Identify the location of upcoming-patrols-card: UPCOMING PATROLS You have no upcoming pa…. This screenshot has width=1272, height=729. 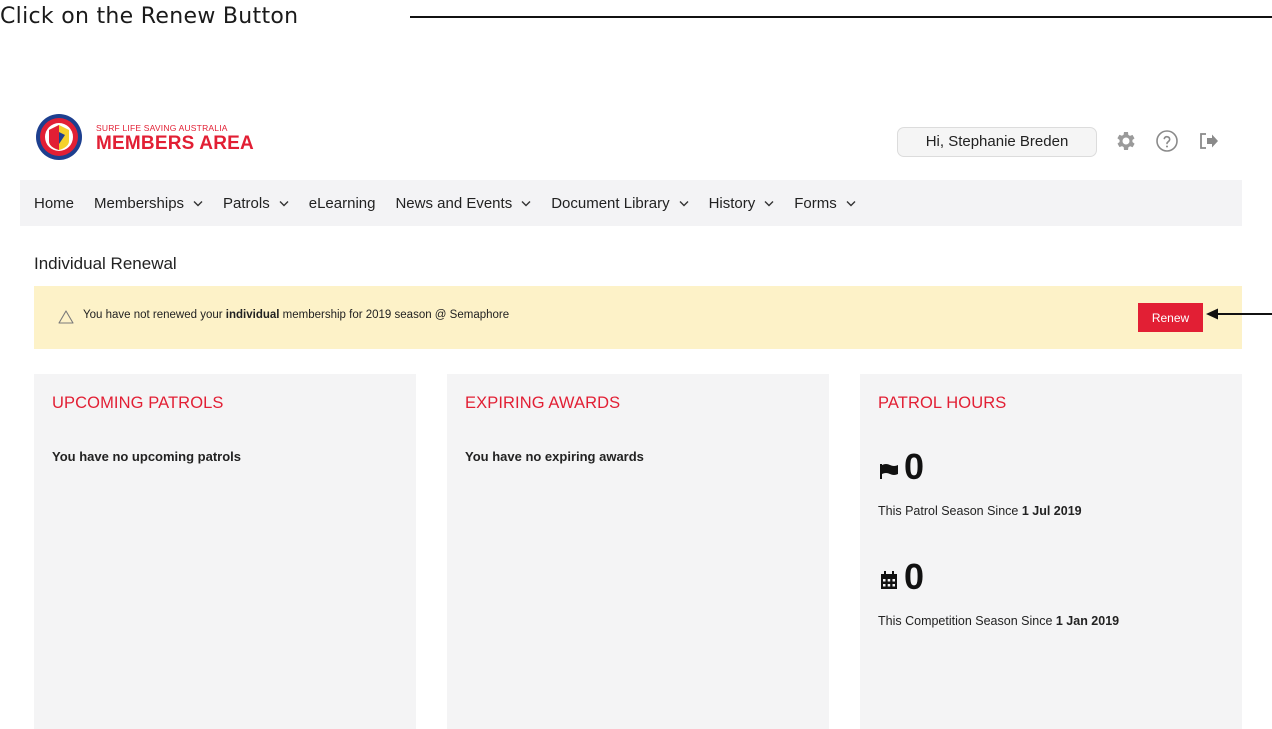
(225, 551).